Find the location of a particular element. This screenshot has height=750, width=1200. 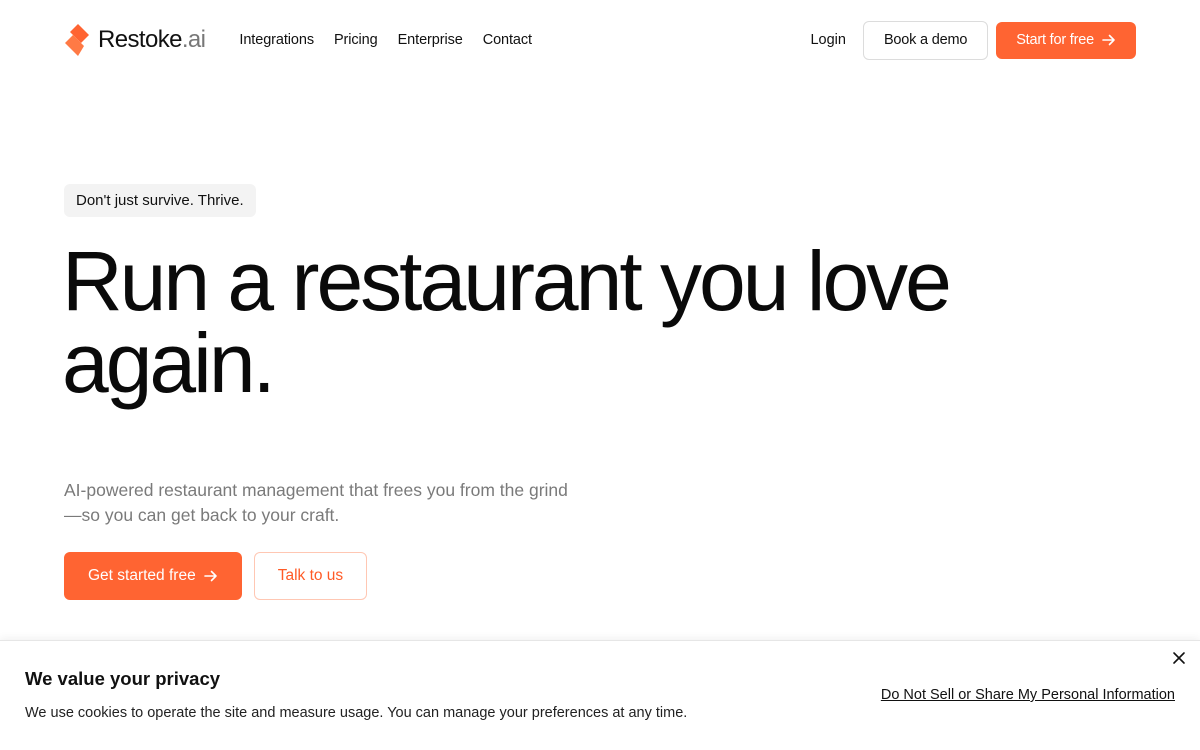

get-started-button: Get started free is located at coordinates (153, 576).